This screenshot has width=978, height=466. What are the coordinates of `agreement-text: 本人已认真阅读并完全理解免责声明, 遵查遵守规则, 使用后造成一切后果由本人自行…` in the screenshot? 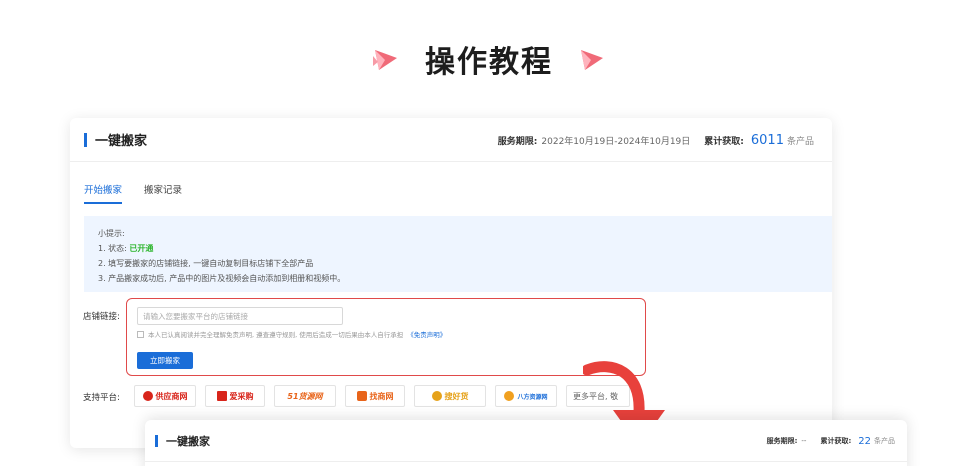 It's located at (276, 335).